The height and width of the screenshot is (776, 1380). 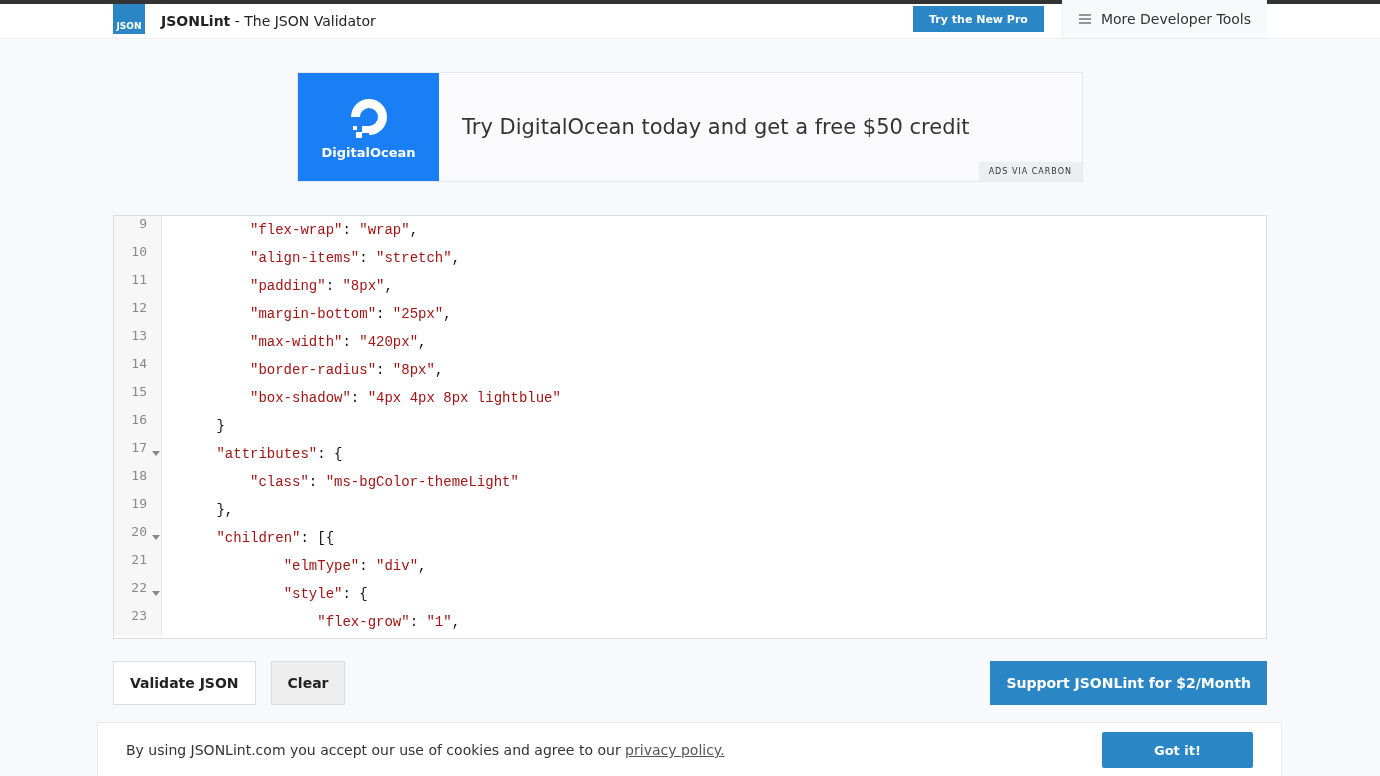 What do you see at coordinates (675, 750) in the screenshot?
I see `privacy-link: privacy policy.` at bounding box center [675, 750].